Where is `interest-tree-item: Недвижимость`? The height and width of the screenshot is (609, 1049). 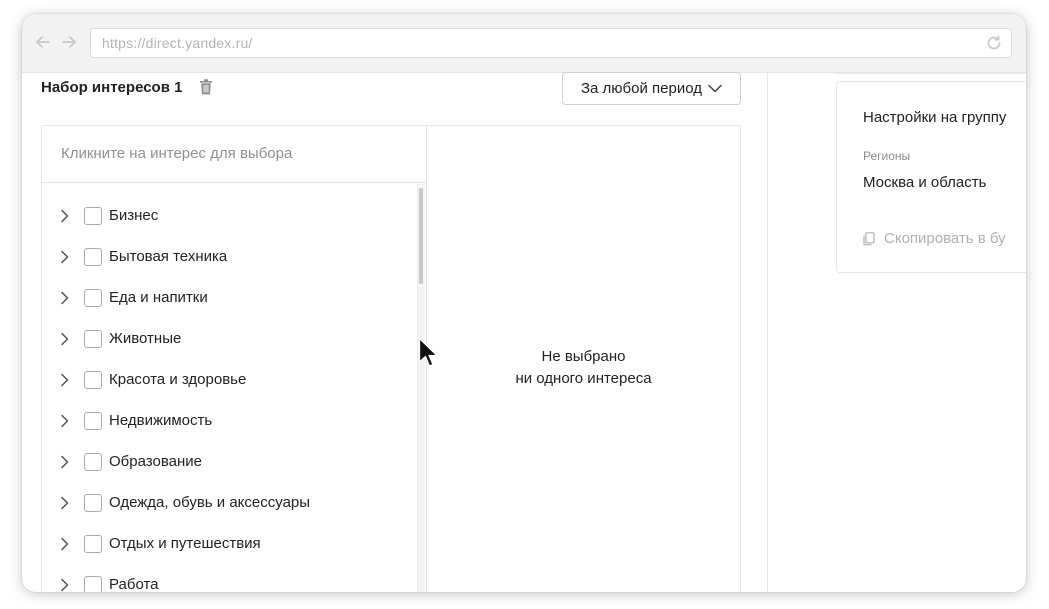
interest-tree-item: Недвижимость is located at coordinates (227, 420).